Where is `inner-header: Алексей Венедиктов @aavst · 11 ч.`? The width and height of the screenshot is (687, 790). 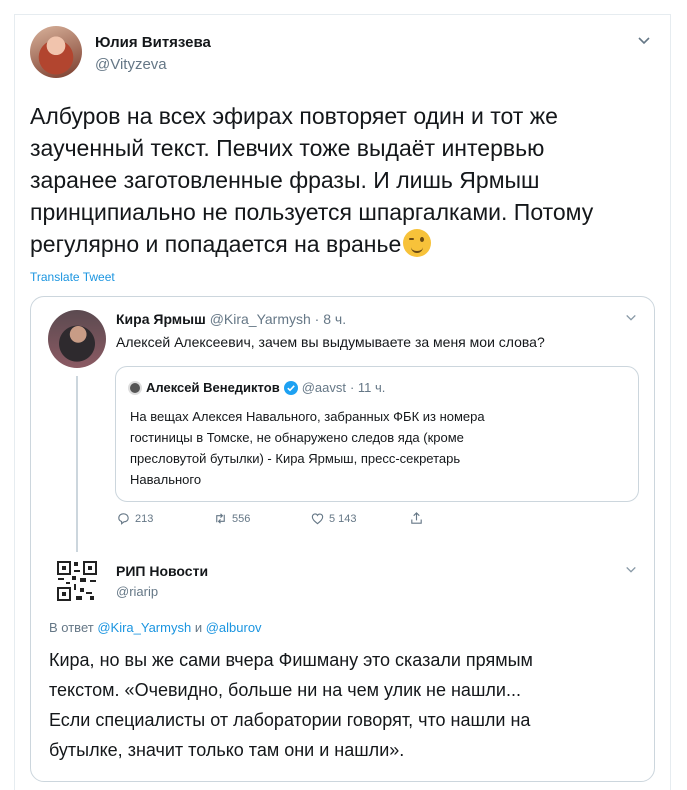
inner-header: Алексей Венедиктов @aavst · 11 ч. is located at coordinates (256, 387).